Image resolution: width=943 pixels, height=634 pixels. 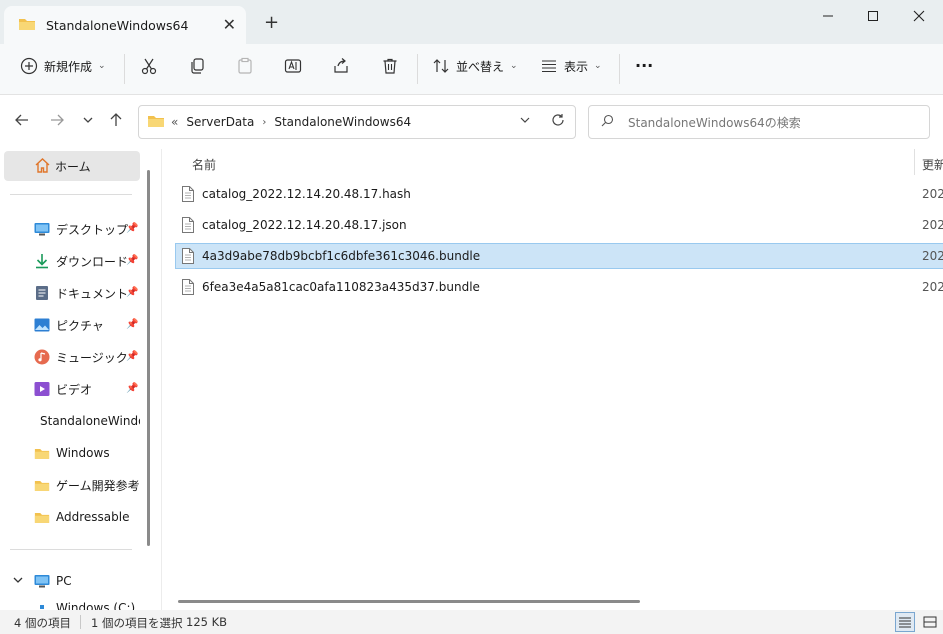 What do you see at coordinates (471, 622) in the screenshot?
I see `status-bar: 4 個の項目 1 個の項目を選択 125 KB` at bounding box center [471, 622].